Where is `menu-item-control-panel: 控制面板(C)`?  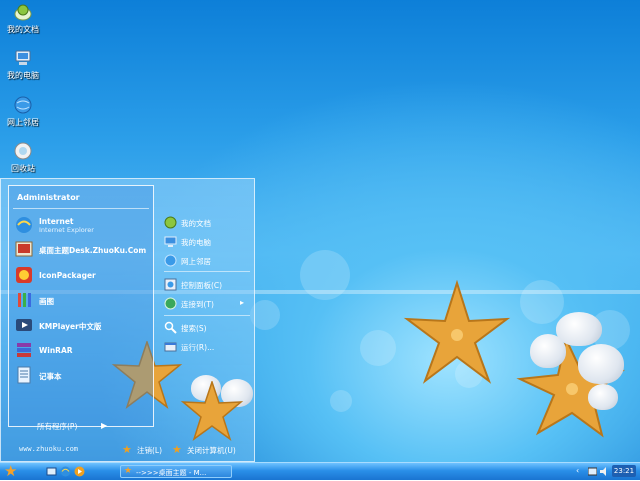 menu-item-control-panel: 控制面板(C) is located at coordinates (208, 285).